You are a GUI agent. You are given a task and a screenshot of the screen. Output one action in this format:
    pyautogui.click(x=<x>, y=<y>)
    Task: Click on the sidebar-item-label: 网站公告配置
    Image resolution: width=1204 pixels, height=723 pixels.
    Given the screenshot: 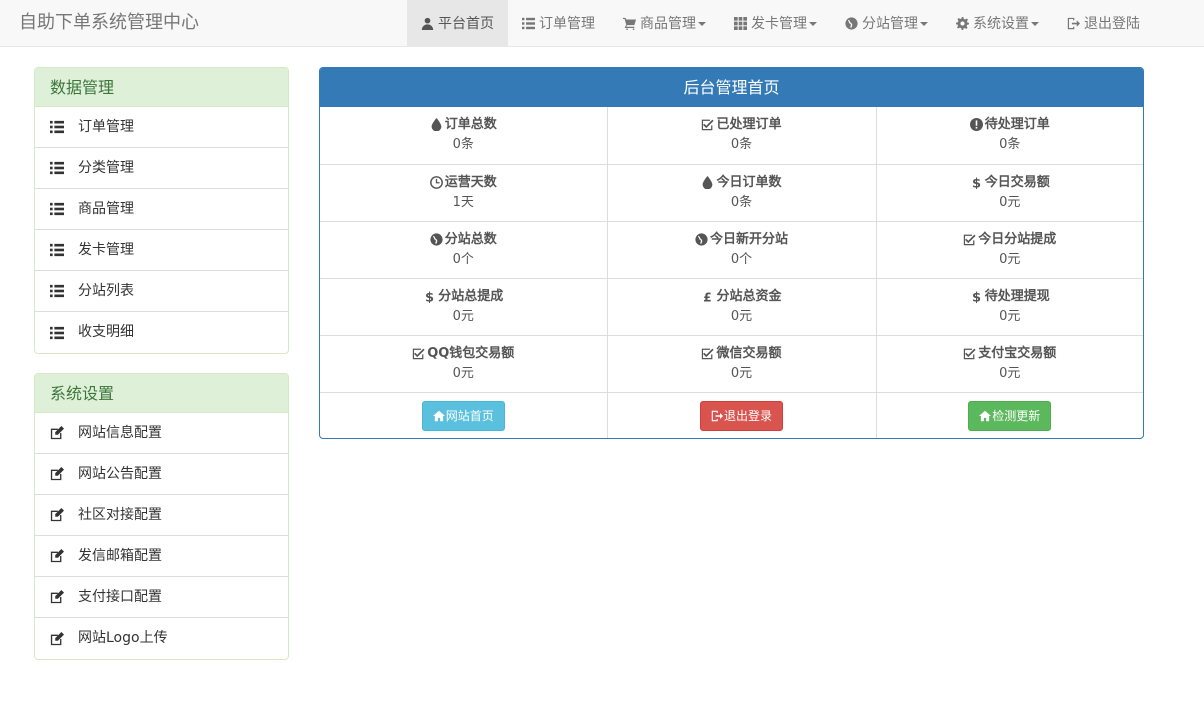 What is the action you would take?
    pyautogui.click(x=120, y=473)
    